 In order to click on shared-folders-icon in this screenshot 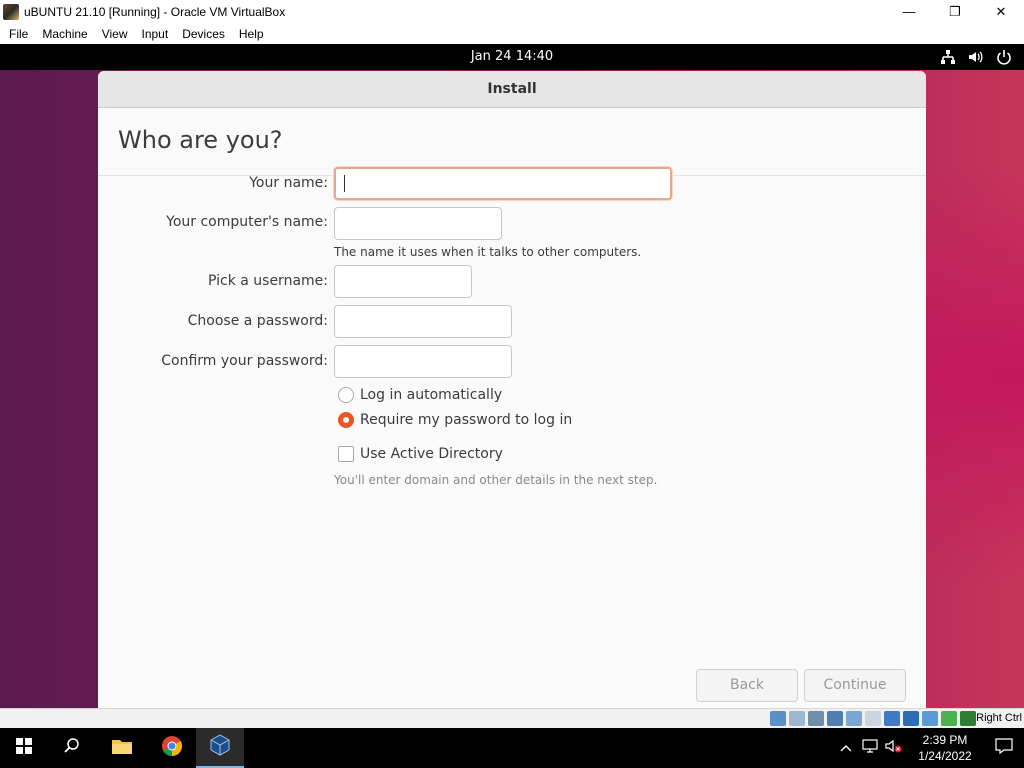, I will do `click(873, 718)`.